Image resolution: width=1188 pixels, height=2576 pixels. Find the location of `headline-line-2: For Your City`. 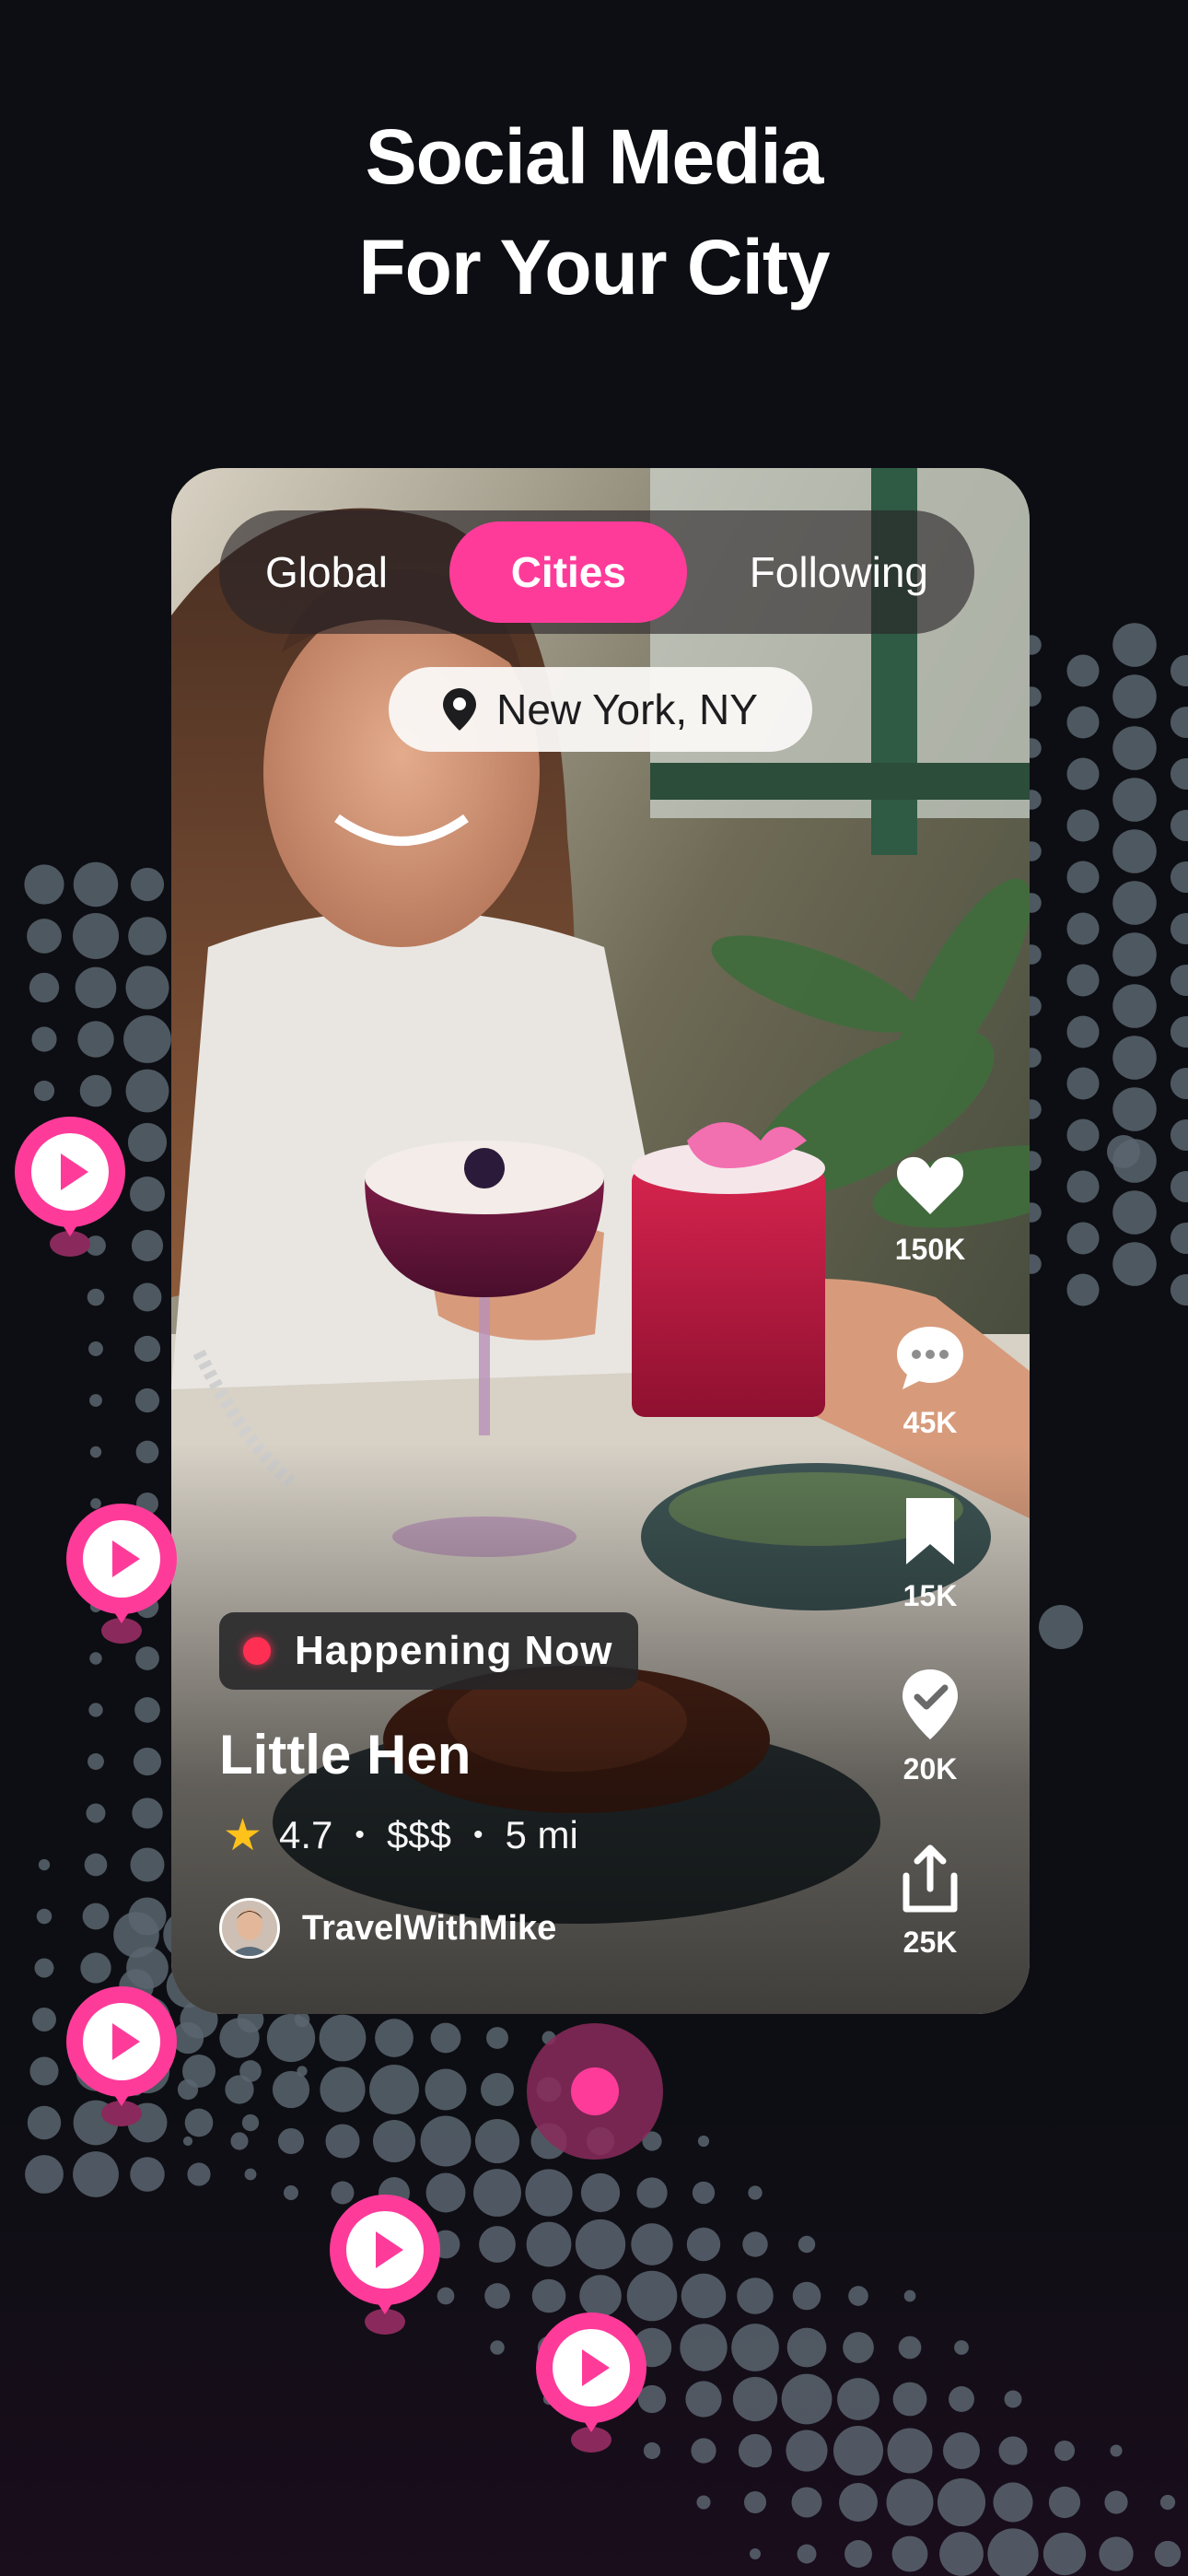

headline-line-2: For Your City is located at coordinates (594, 267).